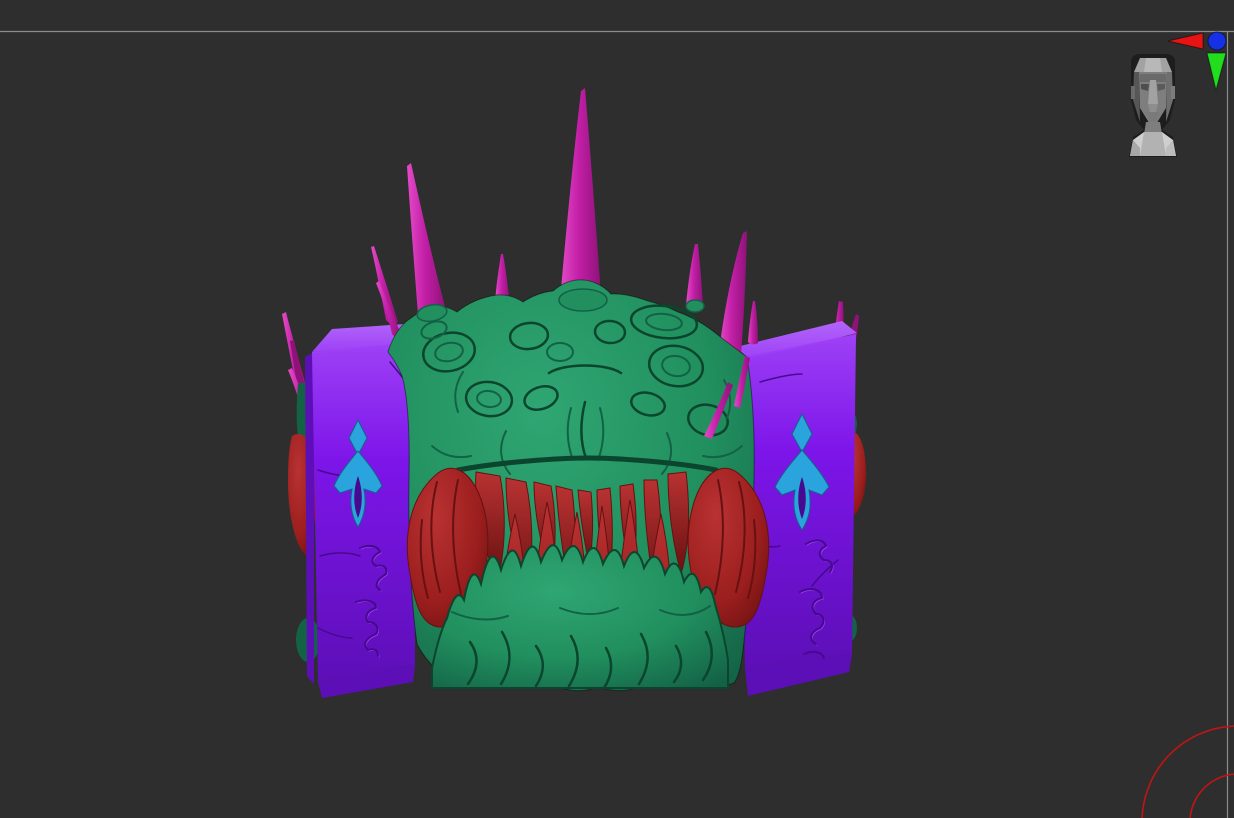 The width and height of the screenshot is (1234, 818). What do you see at coordinates (1153, 105) in the screenshot?
I see `camera-head-icon` at bounding box center [1153, 105].